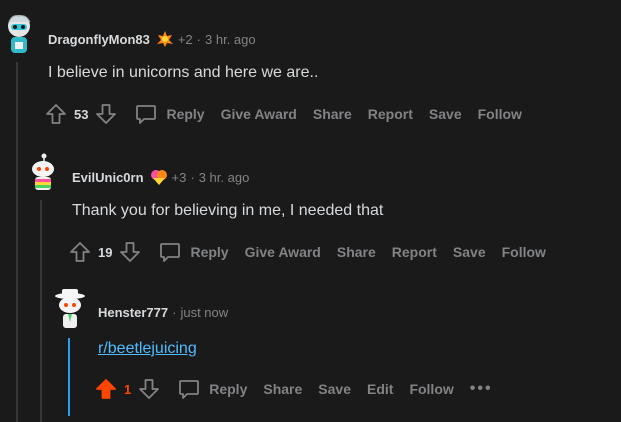 This screenshot has width=621, height=422. I want to click on edit-button: Edit, so click(380, 389).